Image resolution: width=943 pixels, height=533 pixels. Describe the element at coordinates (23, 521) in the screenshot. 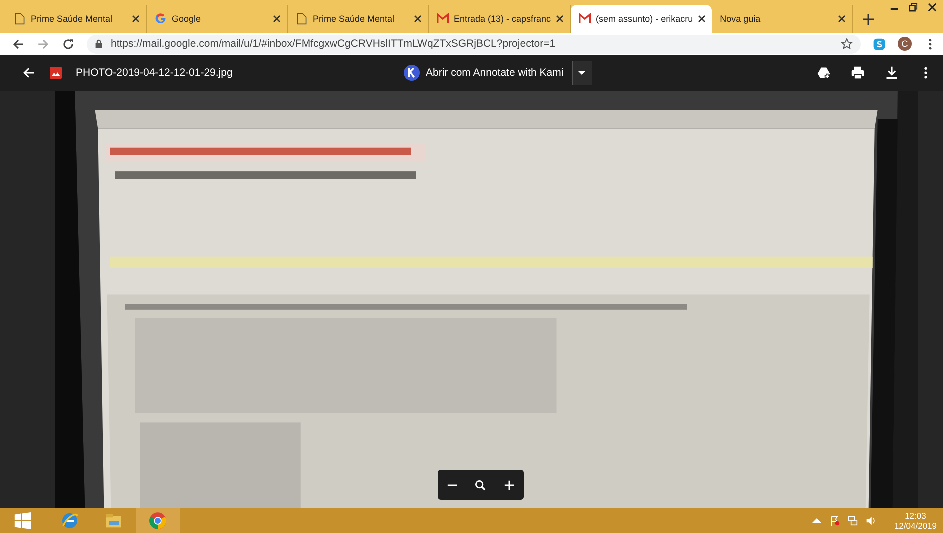

I see `windows-start-icon` at that location.